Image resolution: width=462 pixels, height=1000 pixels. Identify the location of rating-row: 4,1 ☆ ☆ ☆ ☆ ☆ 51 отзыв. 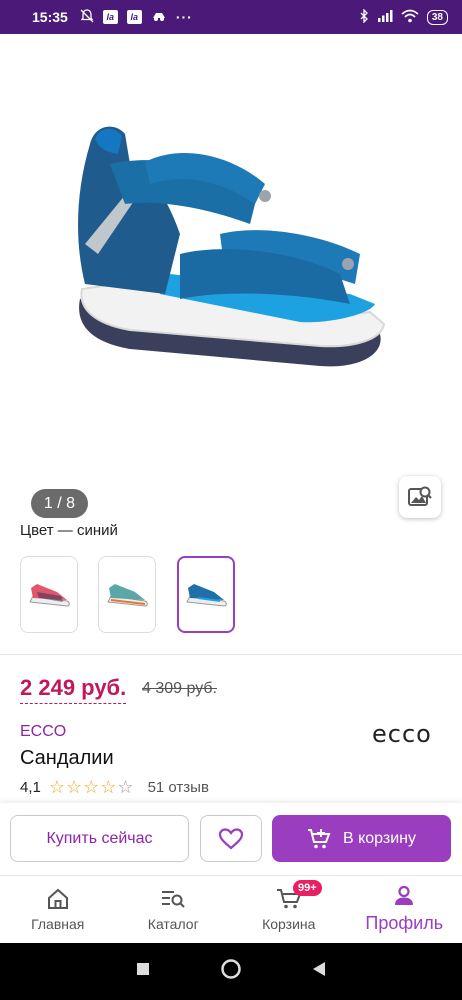
(114, 787).